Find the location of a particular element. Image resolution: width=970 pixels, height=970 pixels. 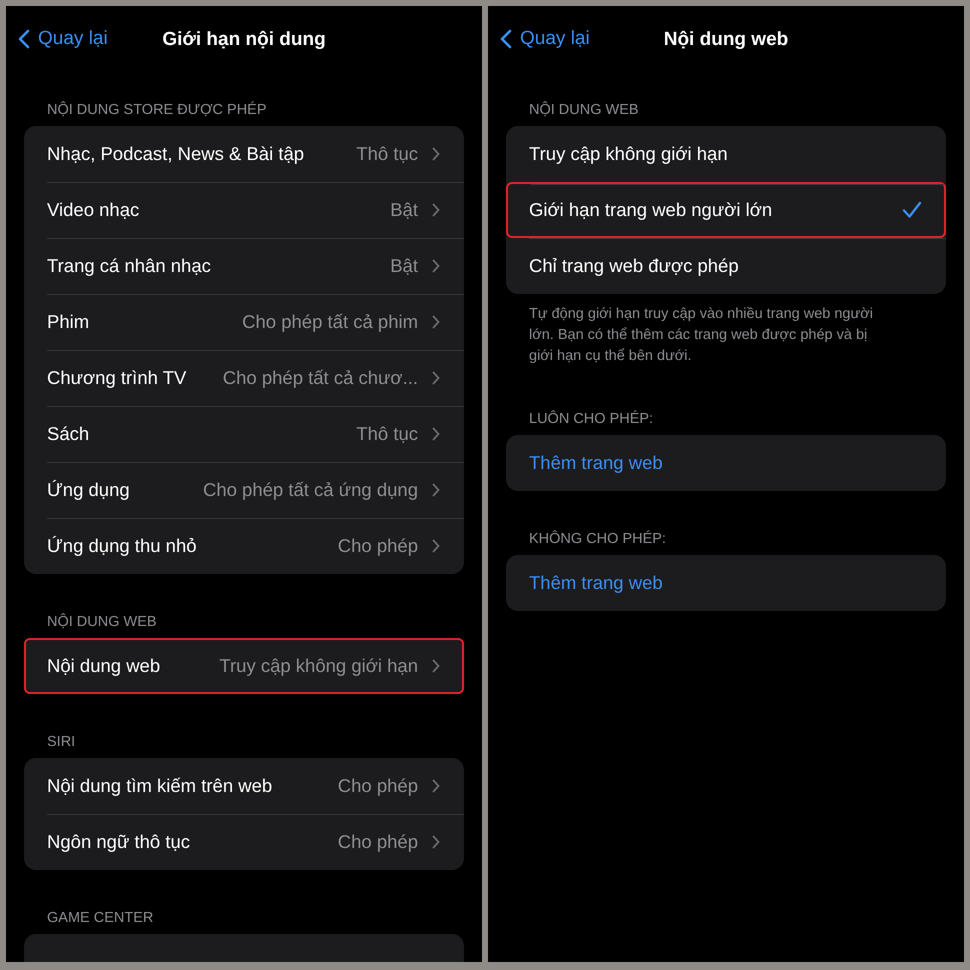

settings-row: Nội dung tìm kiếm trên web Cho phép is located at coordinates (244, 786).